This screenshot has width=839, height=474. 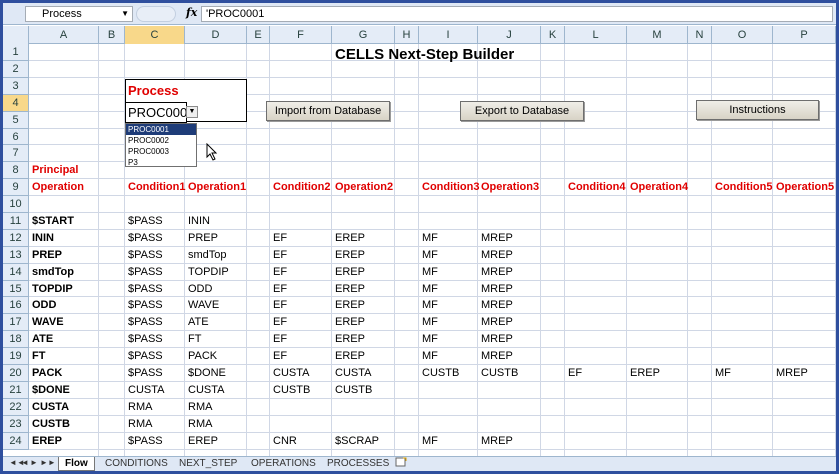 What do you see at coordinates (425, 54) in the screenshot?
I see `sheet-title: CELLS Next-Step Builder` at bounding box center [425, 54].